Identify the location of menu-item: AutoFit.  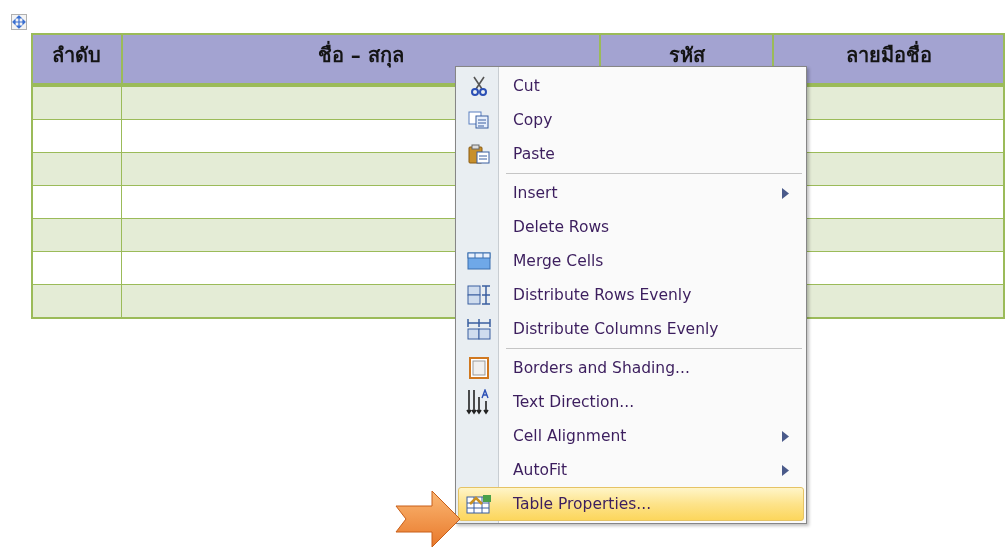
(631, 470).